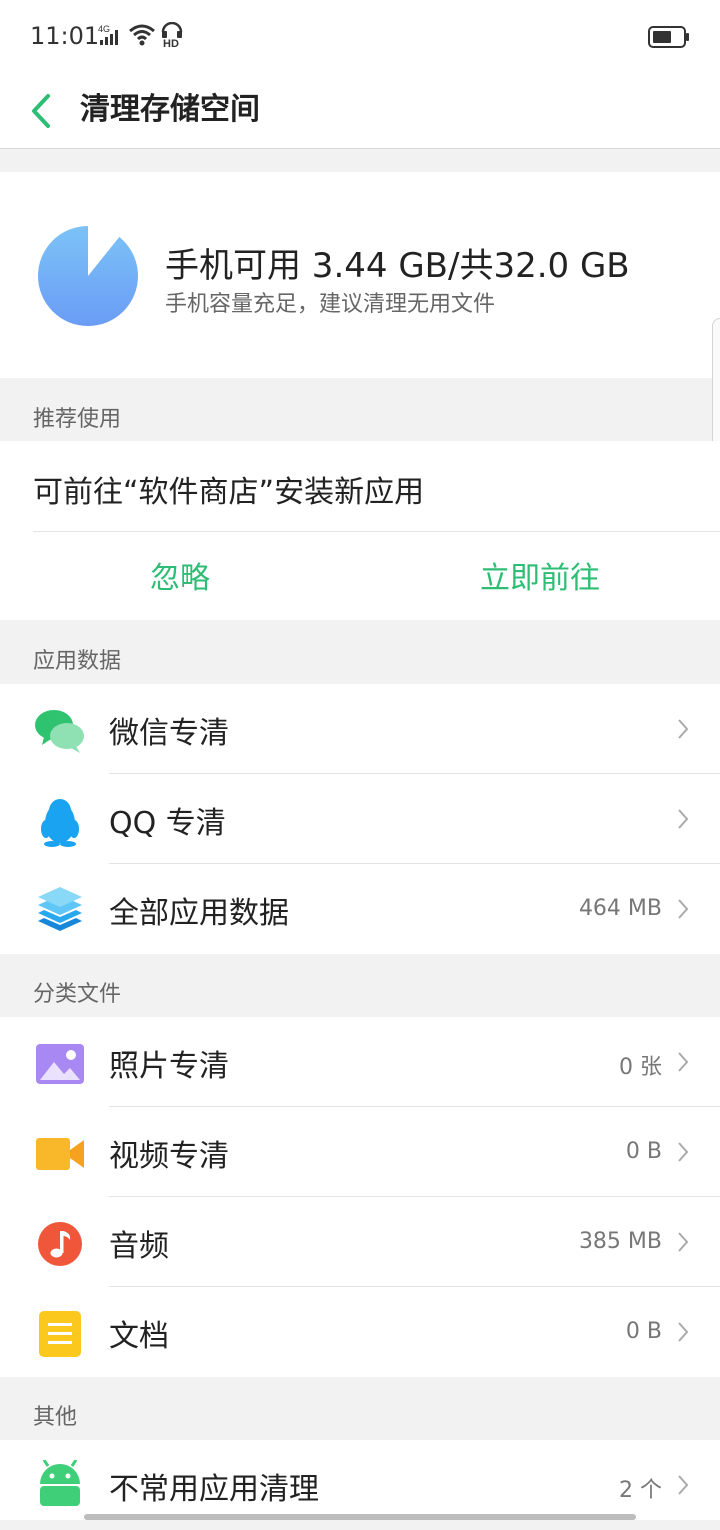 The width and height of the screenshot is (720, 1530). I want to click on section-header-other: 其他, so click(360, 1408).